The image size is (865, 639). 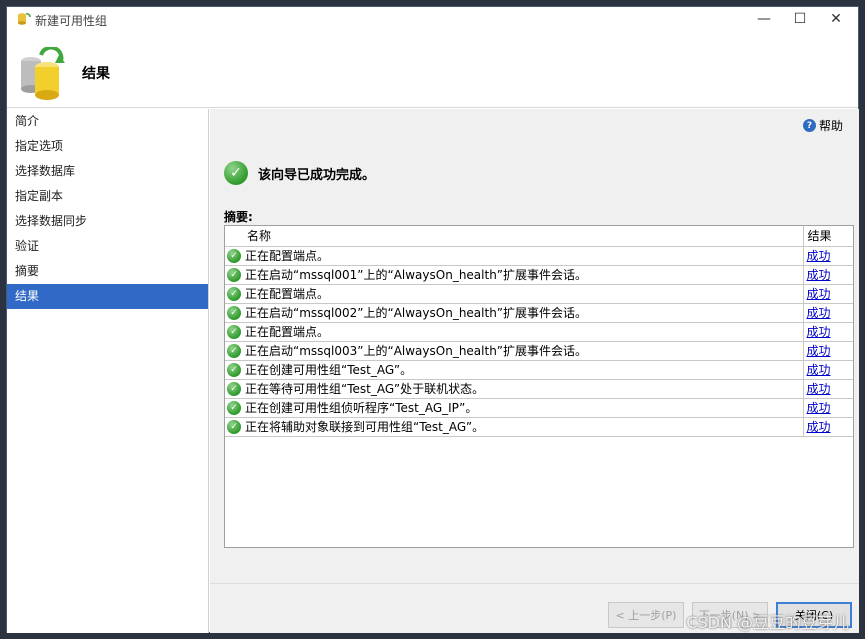 I want to click on table-header-row: 名称 结果, so click(x=539, y=236).